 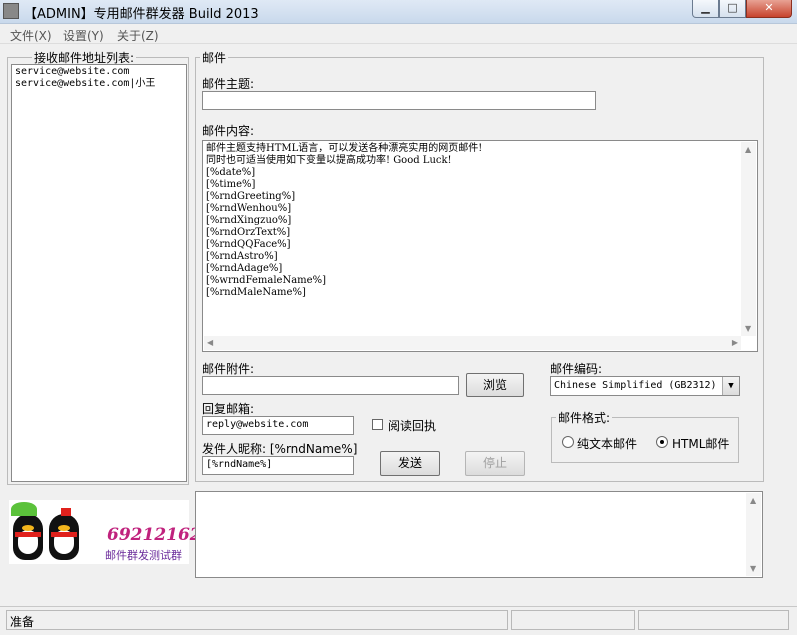 I want to click on body-line: [%date%], so click(x=231, y=172).